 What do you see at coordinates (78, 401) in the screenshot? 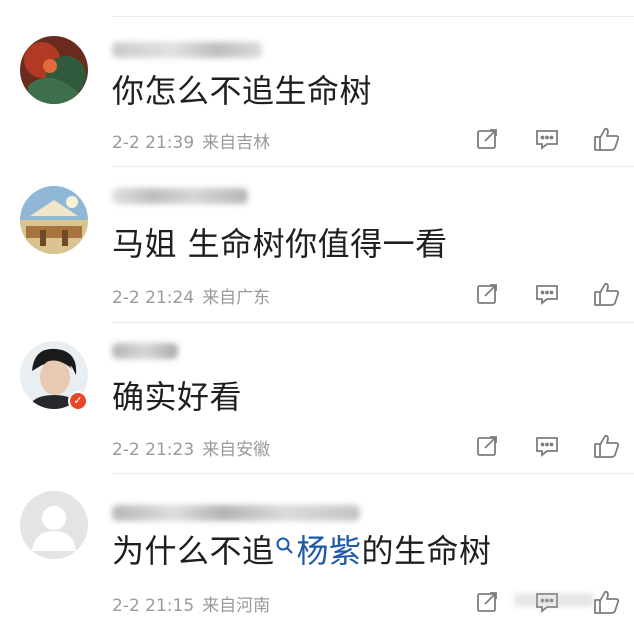
I see `verified-badge: ✓` at bounding box center [78, 401].